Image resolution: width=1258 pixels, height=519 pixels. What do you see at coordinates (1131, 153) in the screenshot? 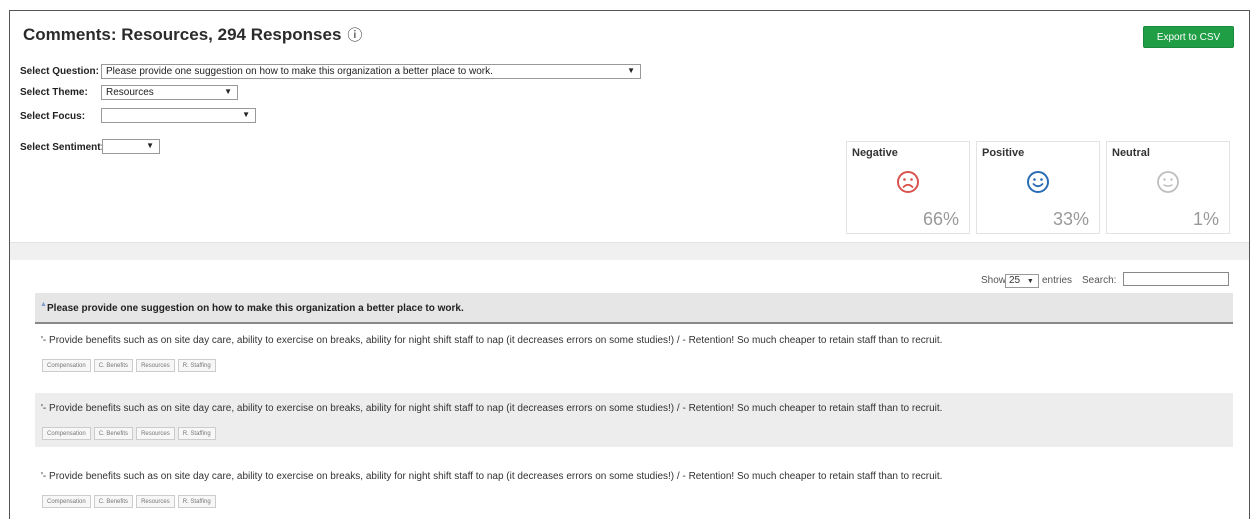
I see `sentiment-card-label: Neutral` at bounding box center [1131, 153].